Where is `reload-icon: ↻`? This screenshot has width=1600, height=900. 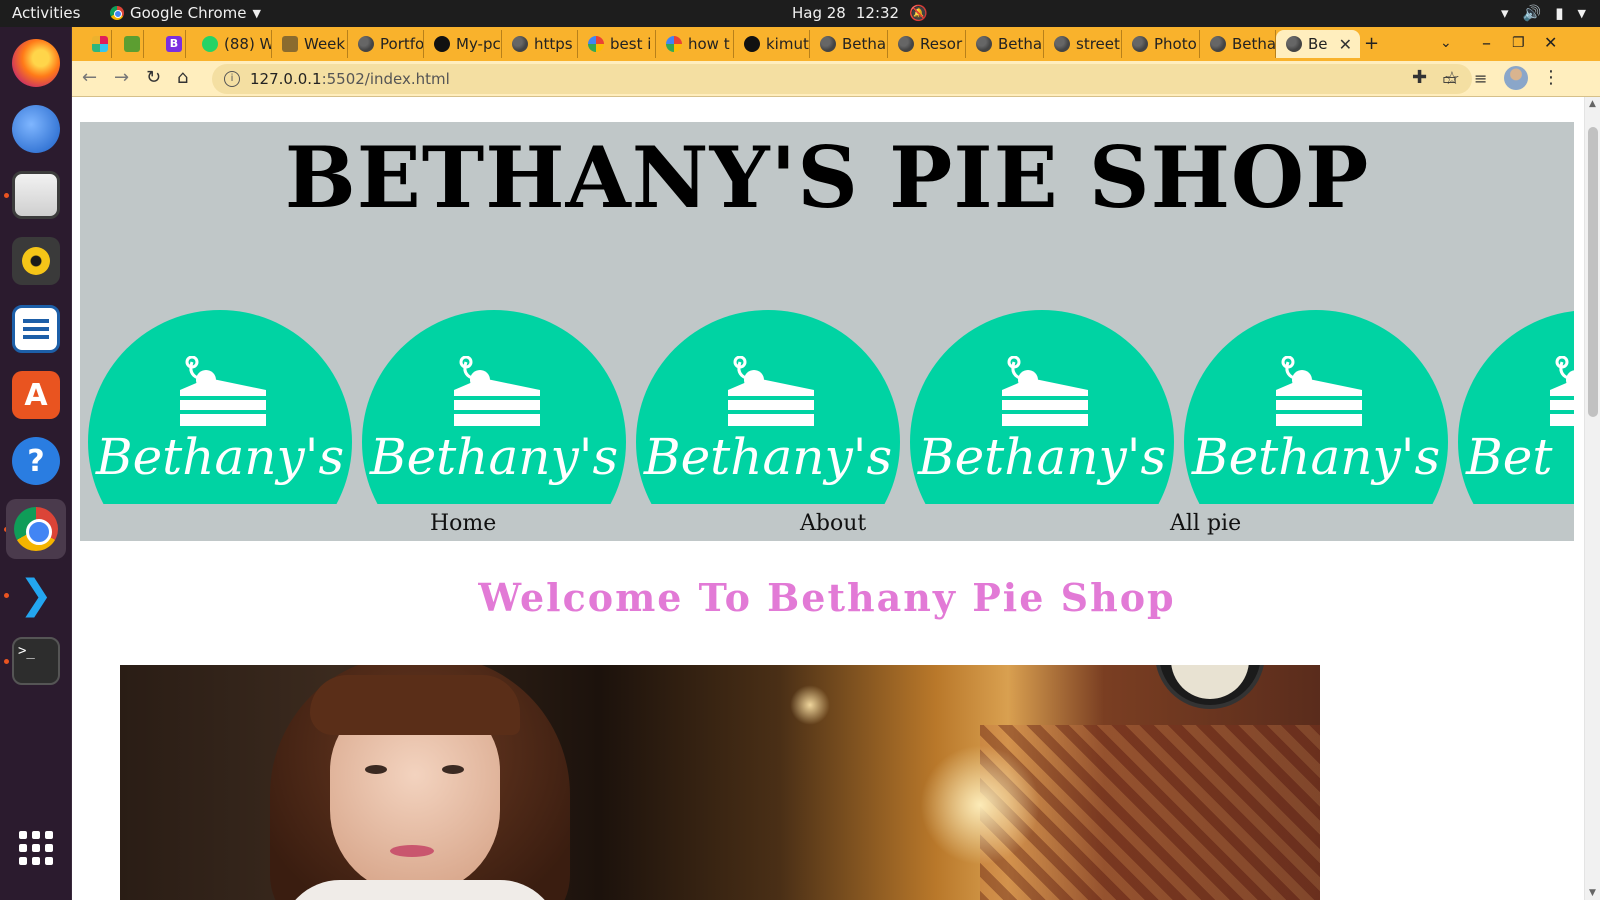
reload-icon: ↻ is located at coordinates (153, 77).